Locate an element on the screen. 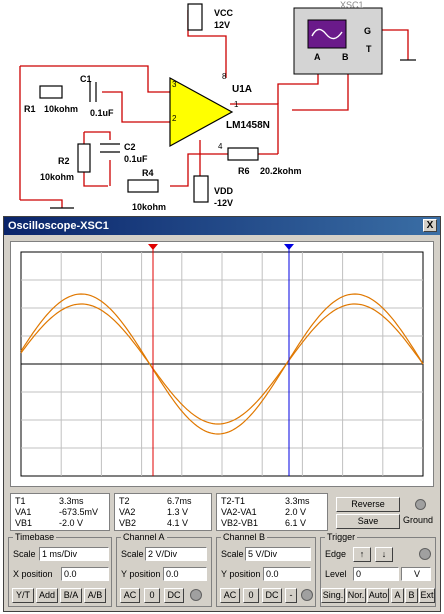 The width and height of the screenshot is (444, 614). r1-value: 10kohm is located at coordinates (61, 109).